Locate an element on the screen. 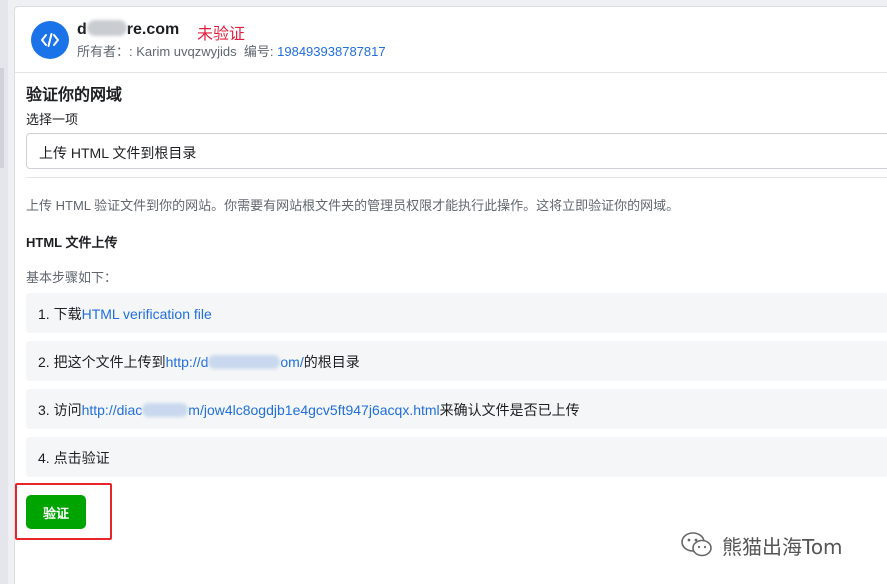 This screenshot has width=887, height=584. section-title: 验证你的网域 is located at coordinates (74, 95).